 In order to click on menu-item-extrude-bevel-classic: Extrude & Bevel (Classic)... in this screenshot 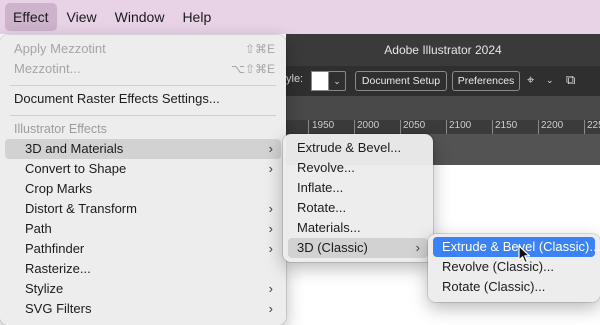, I will do `click(516, 247)`.